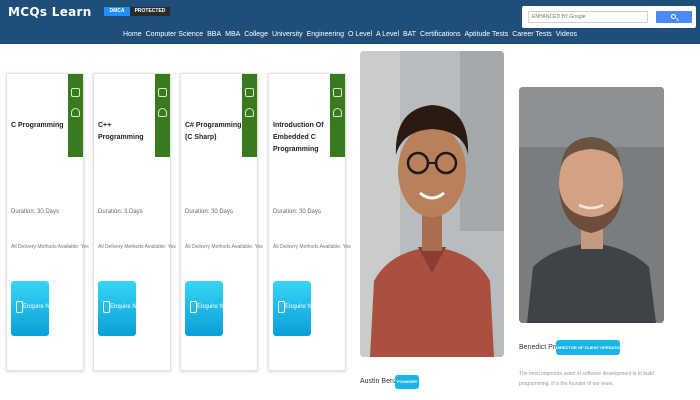 Image resolution: width=700 pixels, height=400 pixels. What do you see at coordinates (409, 34) in the screenshot?
I see `nav-item-bat: BAT` at bounding box center [409, 34].